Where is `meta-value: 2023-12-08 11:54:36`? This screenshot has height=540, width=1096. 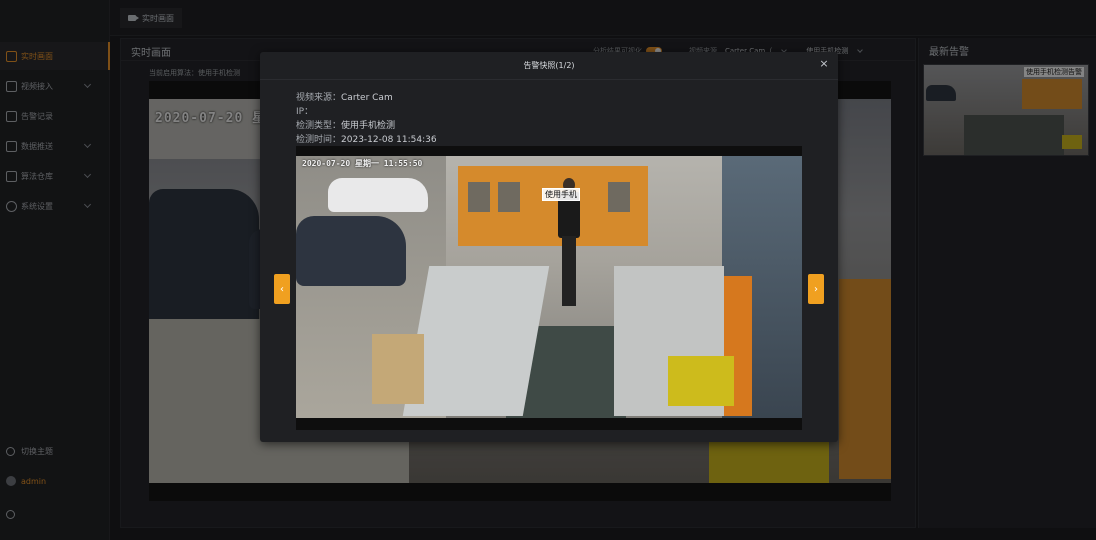 meta-value: 2023-12-08 11:54:36 is located at coordinates (389, 140).